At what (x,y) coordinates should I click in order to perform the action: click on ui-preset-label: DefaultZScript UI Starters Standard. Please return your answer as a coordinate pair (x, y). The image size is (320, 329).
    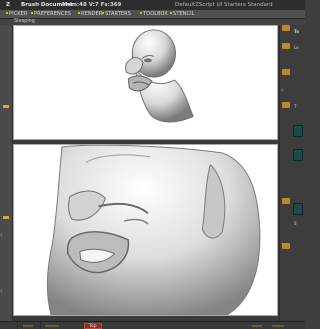
    Looking at the image, I should click on (224, 5).